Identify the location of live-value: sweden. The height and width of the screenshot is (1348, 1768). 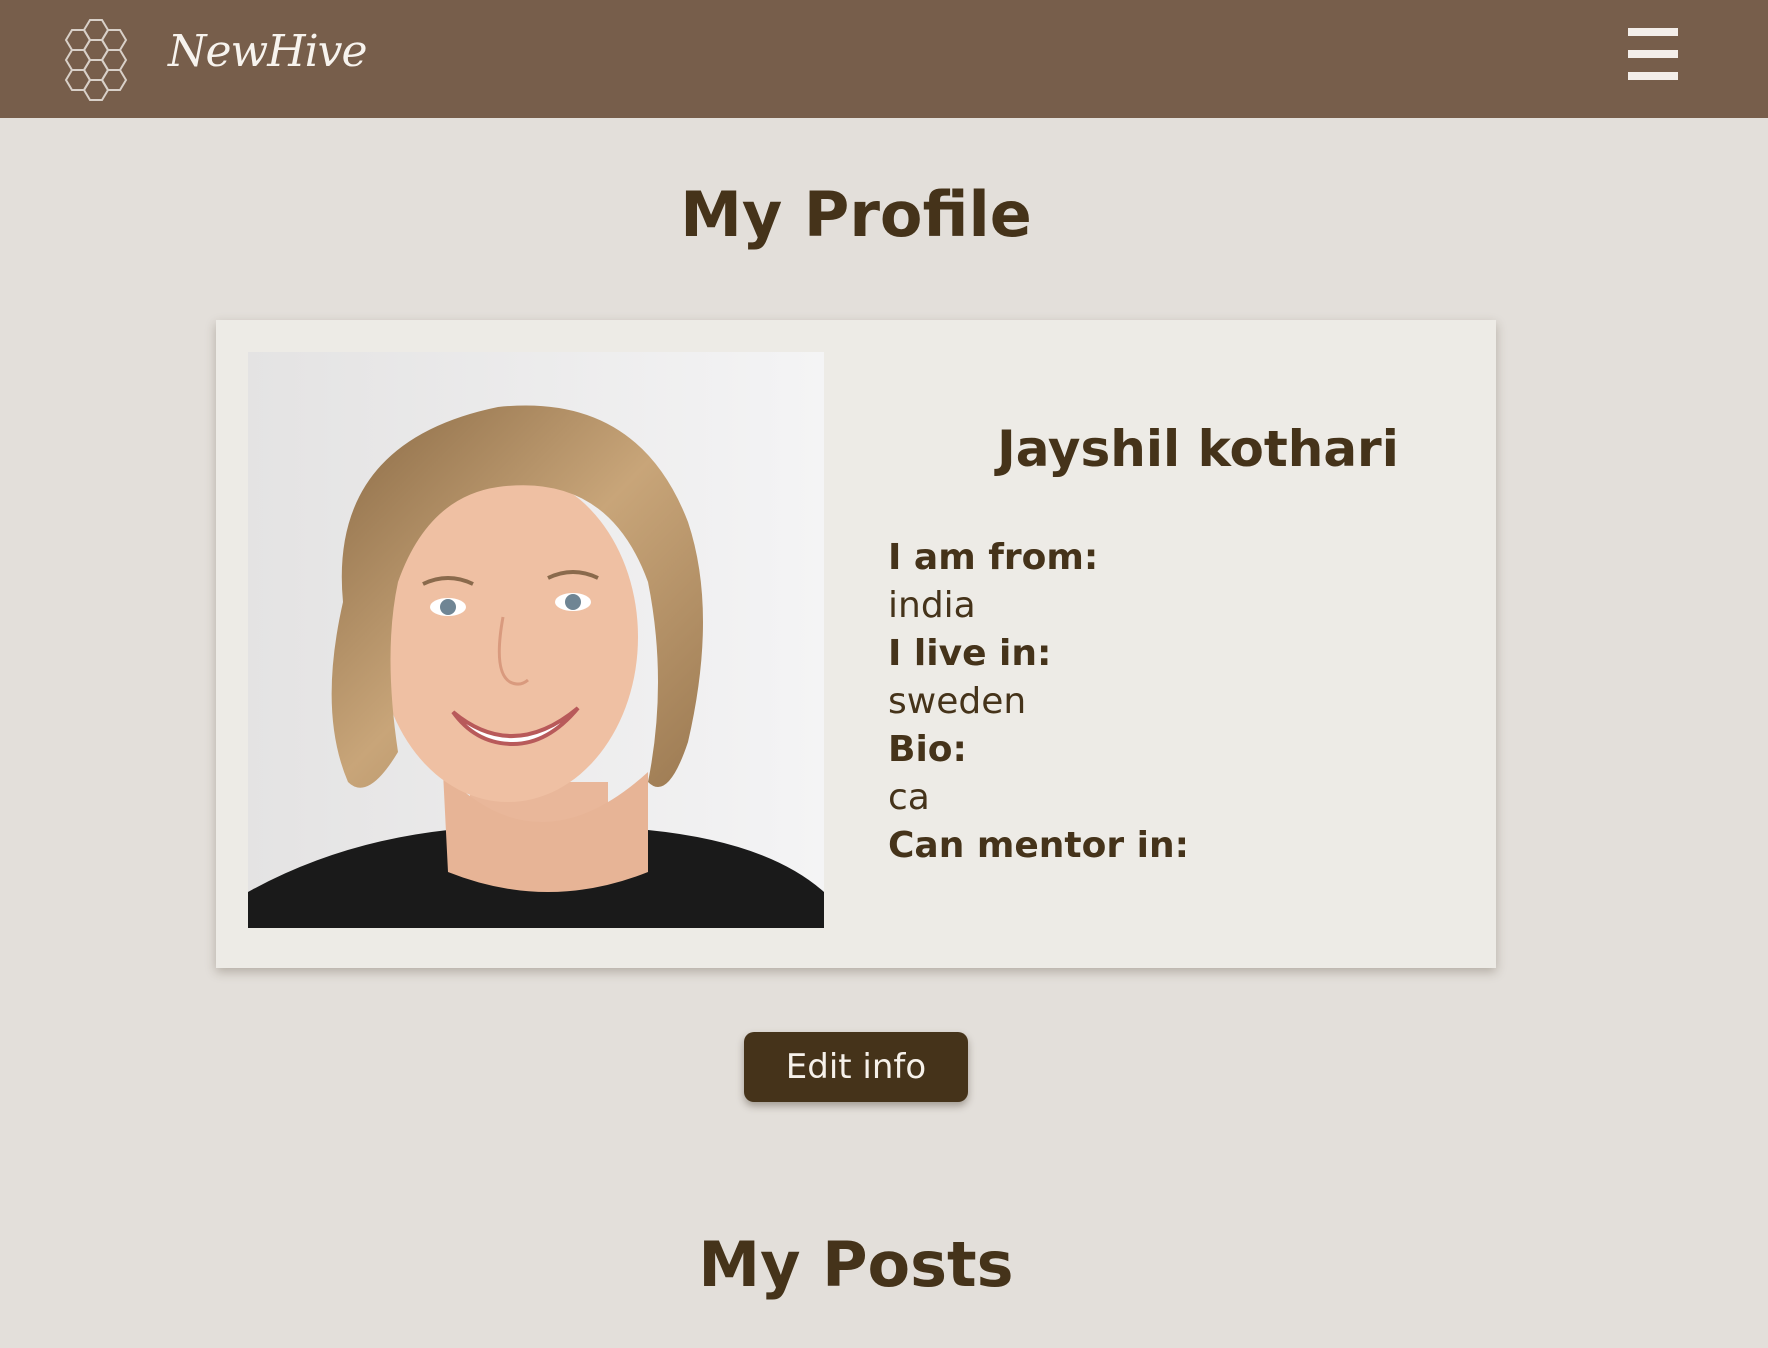
(957, 701).